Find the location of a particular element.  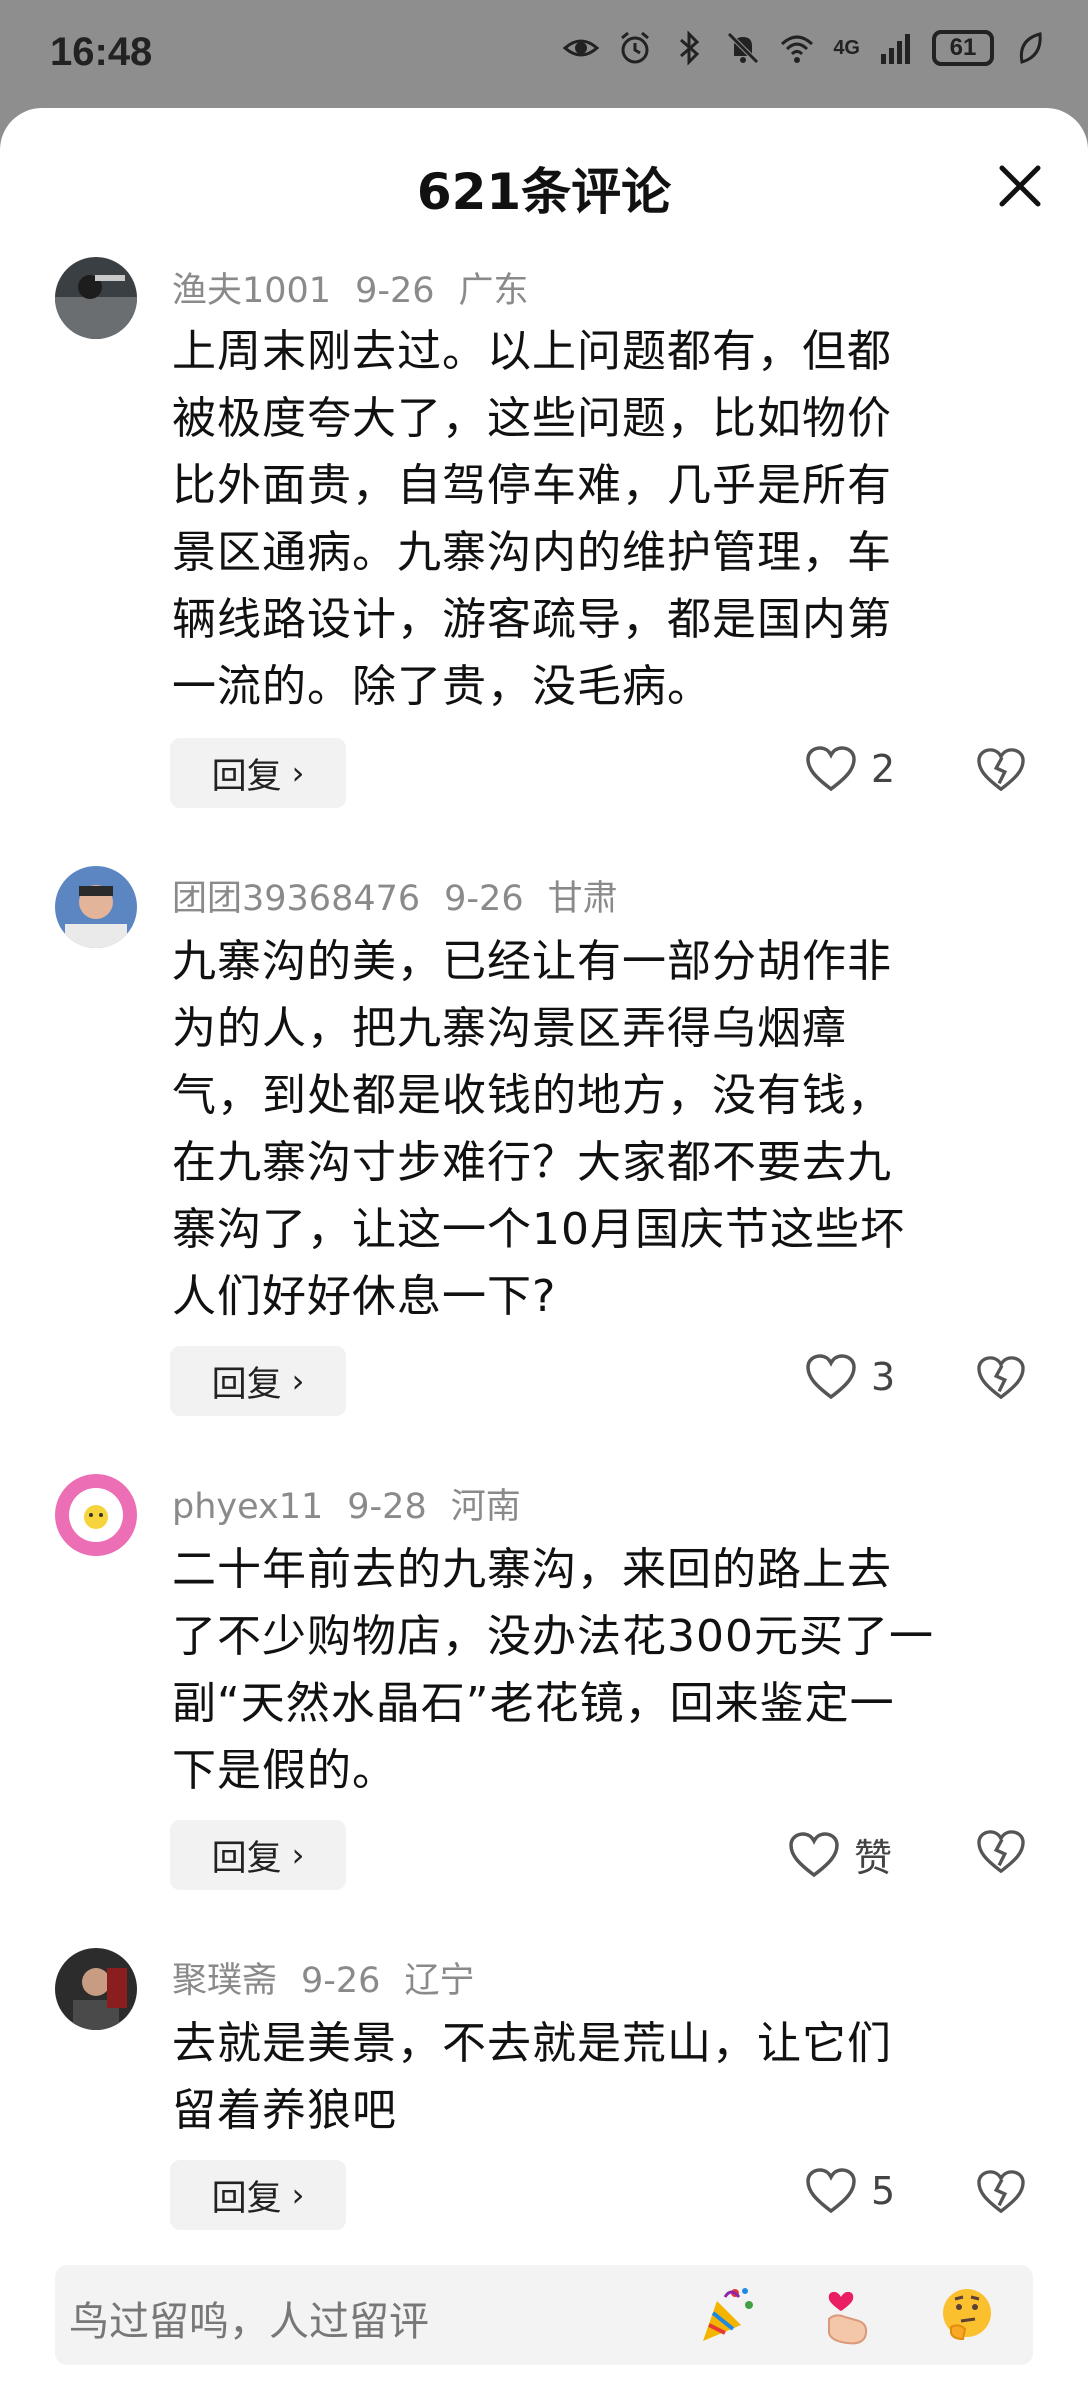

wifi-icon is located at coordinates (797, 49).